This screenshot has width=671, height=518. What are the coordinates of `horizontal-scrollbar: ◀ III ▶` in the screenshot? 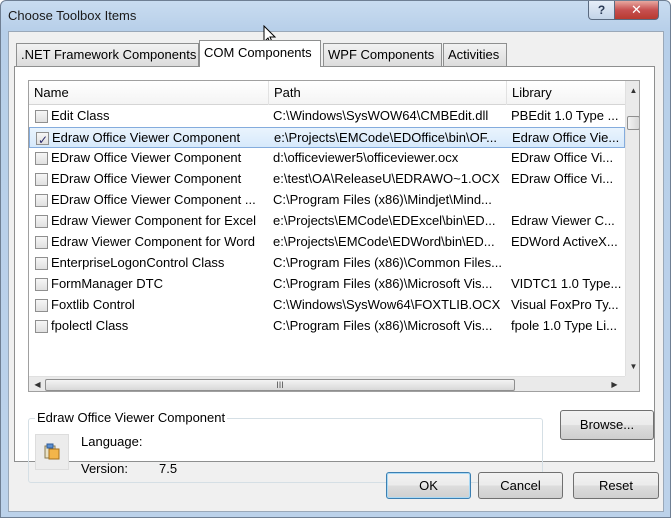 It's located at (327, 383).